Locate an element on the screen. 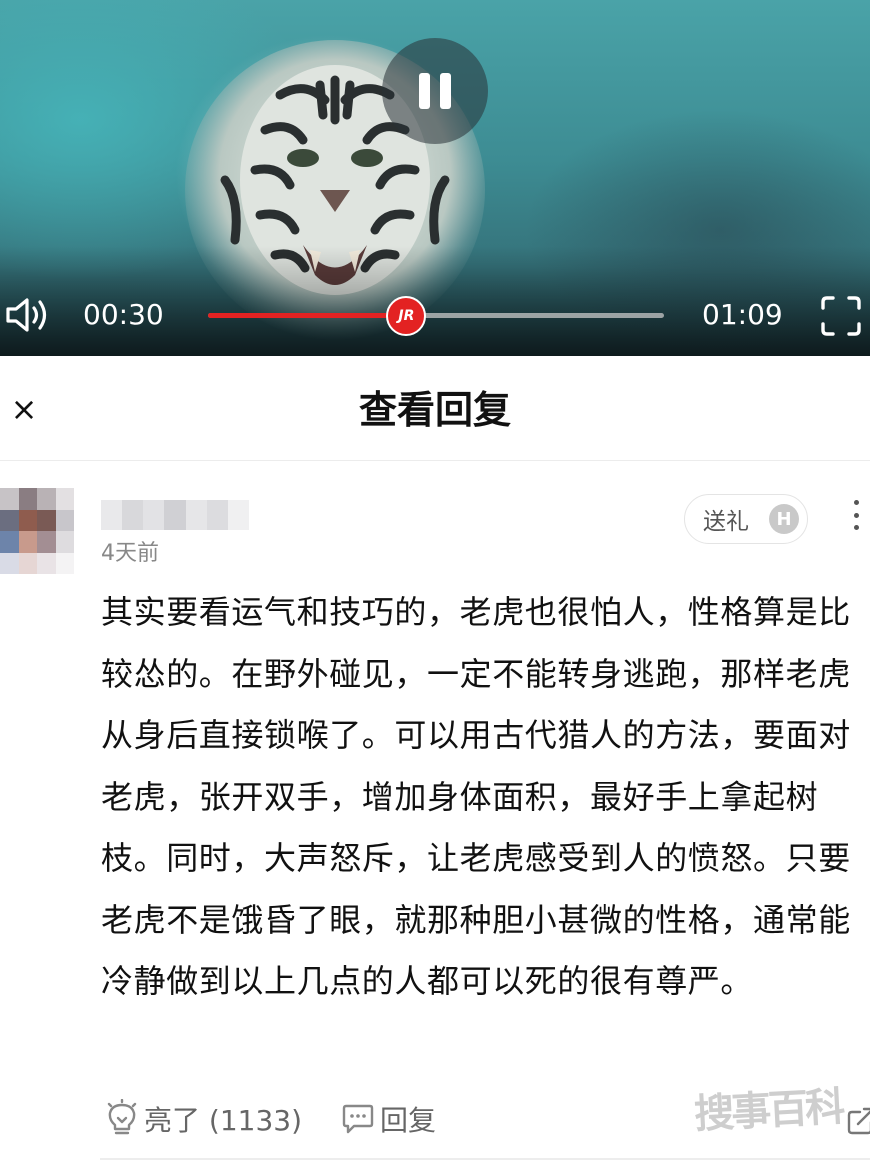 Image resolution: width=870 pixels, height=1170 pixels. fullscreen-icon is located at coordinates (841, 316).